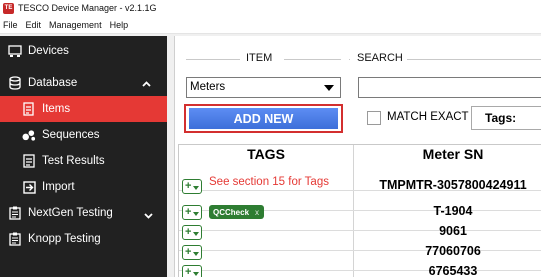 This screenshot has height=277, width=541. I want to click on item-type-select: Meters, so click(263, 87).